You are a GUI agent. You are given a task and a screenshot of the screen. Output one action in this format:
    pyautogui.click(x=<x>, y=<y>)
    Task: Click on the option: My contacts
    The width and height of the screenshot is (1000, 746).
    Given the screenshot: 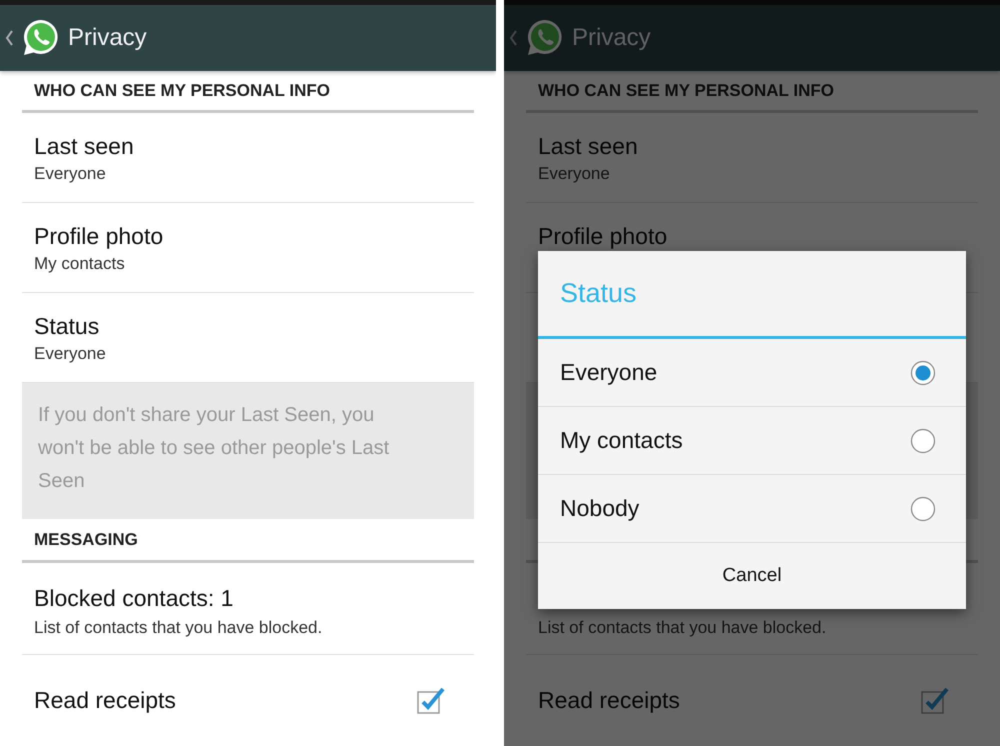 What is the action you would take?
    pyautogui.click(x=752, y=441)
    